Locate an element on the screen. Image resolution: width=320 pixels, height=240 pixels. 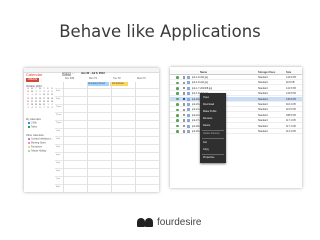
today-button: Today is located at coordinates (66, 74).